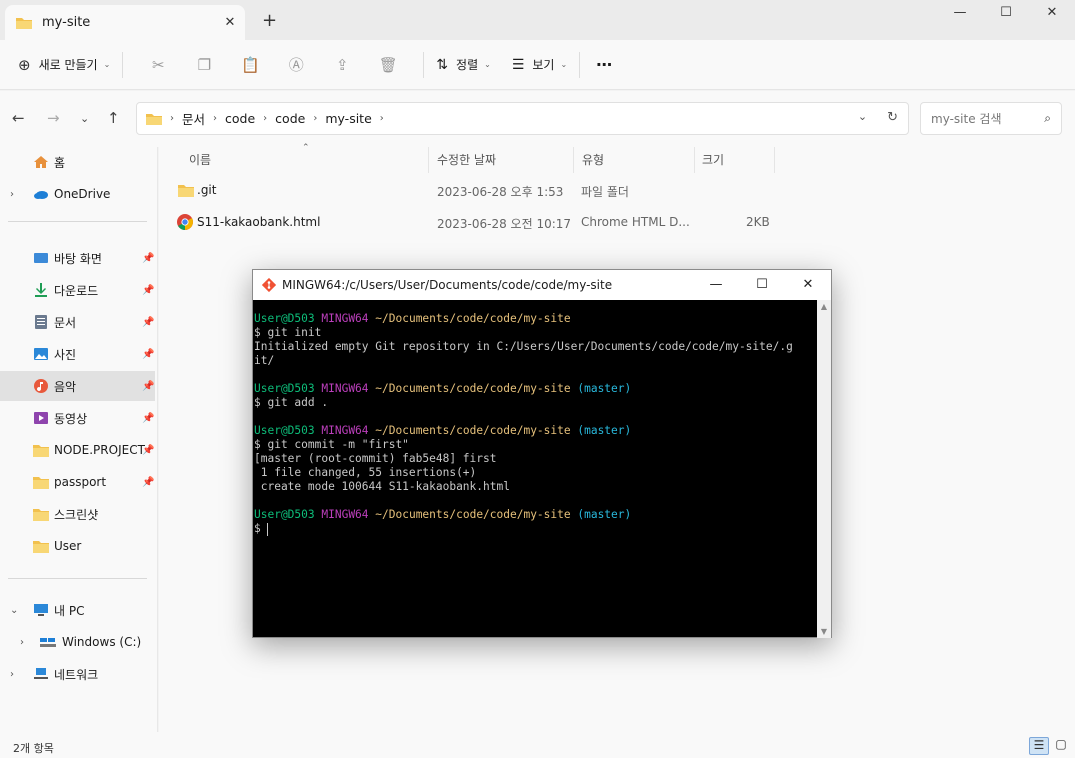 The width and height of the screenshot is (1075, 758). I want to click on close-window-button: ✕, so click(1052, 14).